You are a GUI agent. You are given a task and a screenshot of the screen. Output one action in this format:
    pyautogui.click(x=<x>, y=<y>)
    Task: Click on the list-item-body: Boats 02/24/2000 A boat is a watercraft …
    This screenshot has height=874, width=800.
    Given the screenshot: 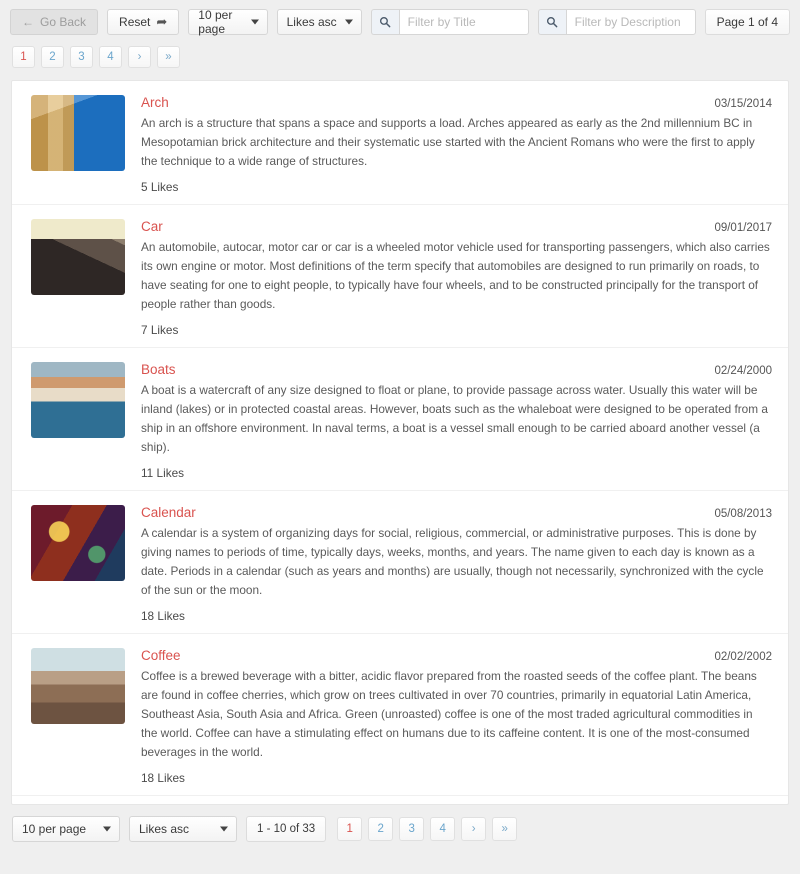 What is the action you would take?
    pyautogui.click(x=456, y=421)
    